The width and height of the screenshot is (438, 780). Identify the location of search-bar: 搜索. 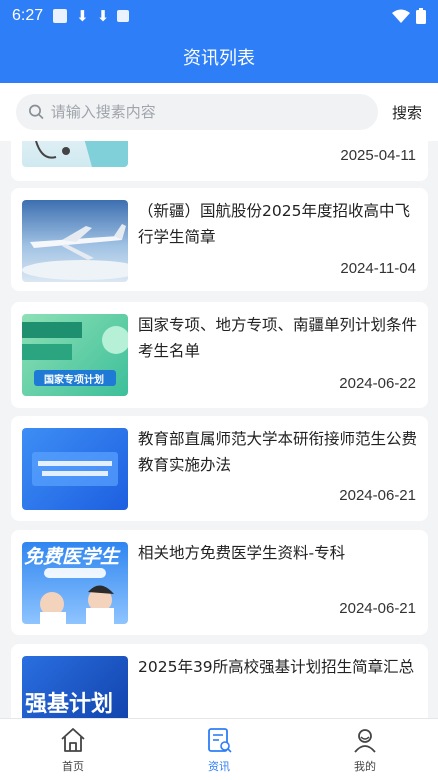
(219, 112).